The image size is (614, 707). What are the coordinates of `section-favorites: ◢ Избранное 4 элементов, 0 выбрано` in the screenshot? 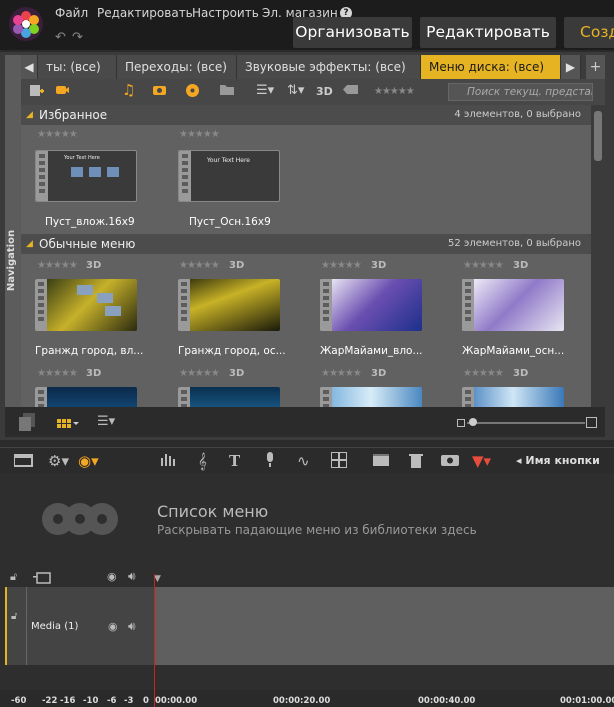 It's located at (306, 115).